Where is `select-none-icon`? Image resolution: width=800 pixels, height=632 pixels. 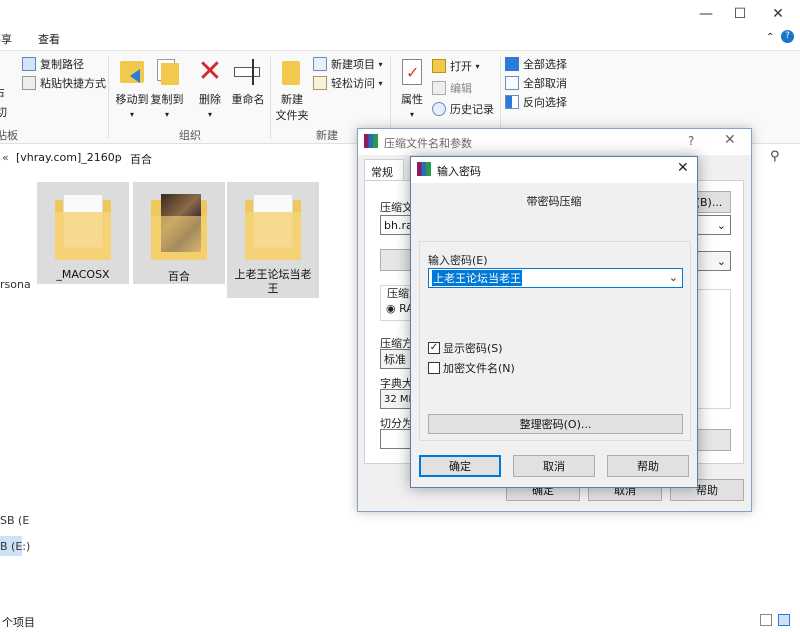 select-none-icon is located at coordinates (512, 83).